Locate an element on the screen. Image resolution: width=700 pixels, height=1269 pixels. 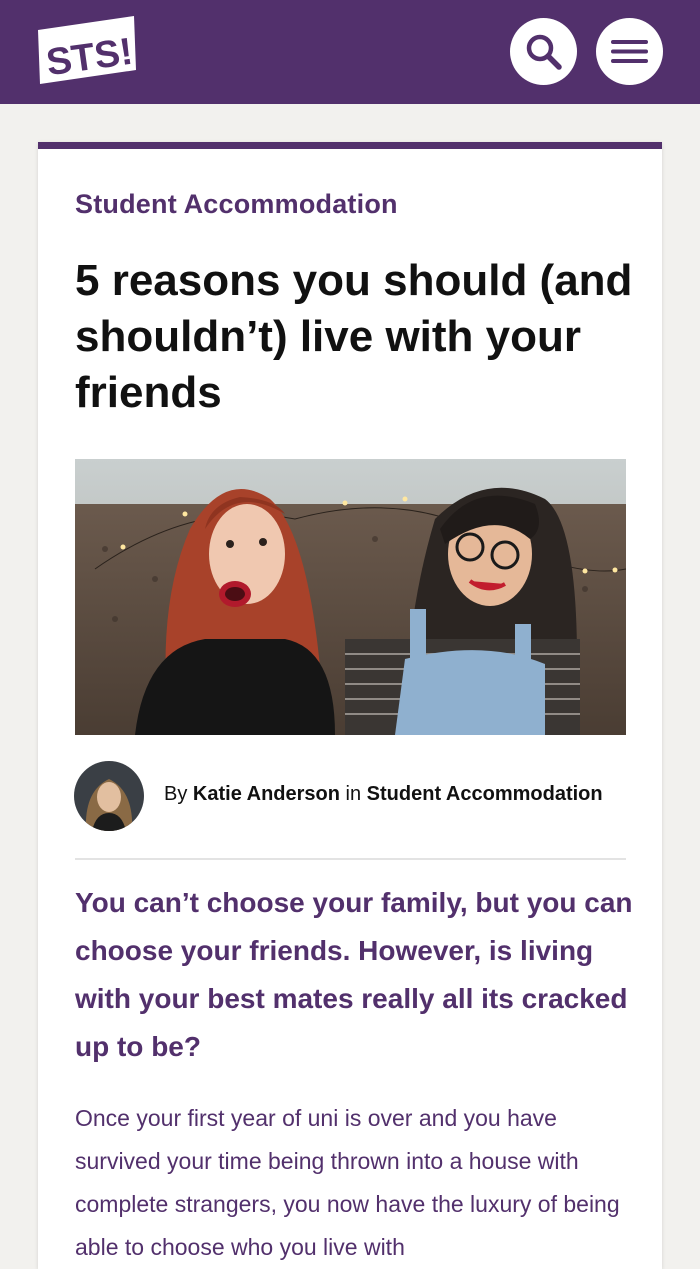
sts-logo: STS! is located at coordinates (87, 50).